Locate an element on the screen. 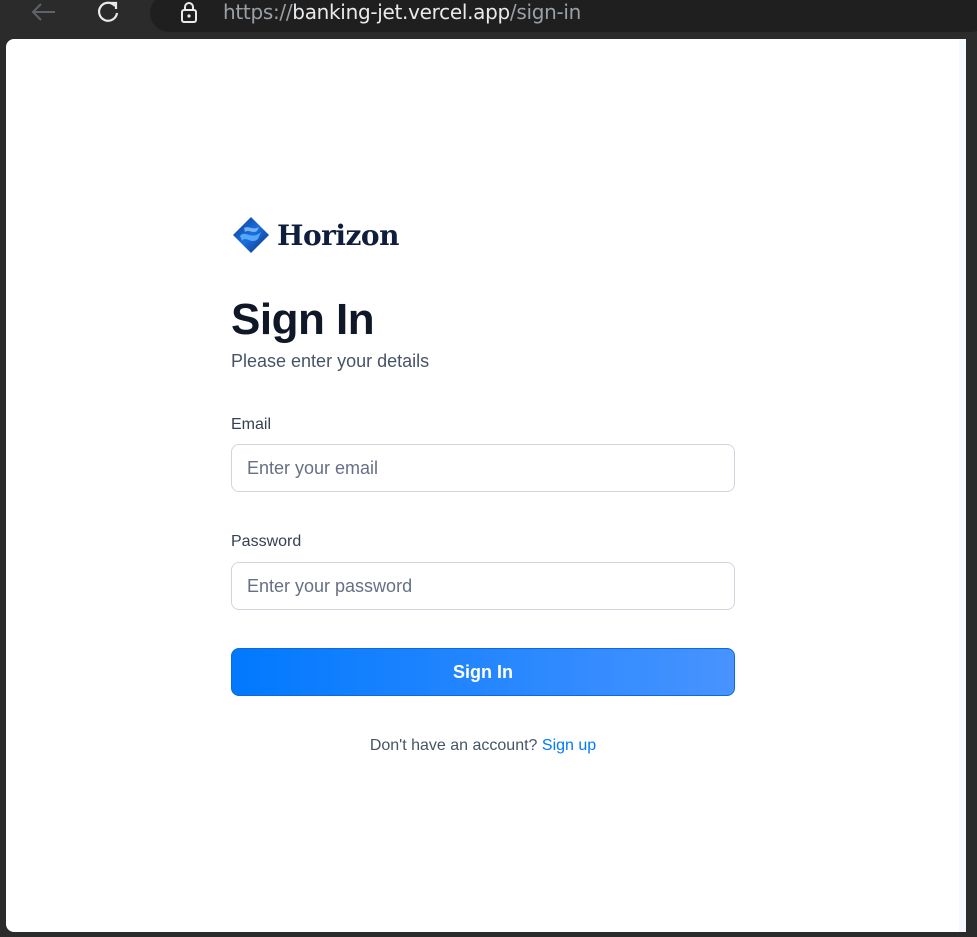 This screenshot has height=937, width=977. brand-logo: Horizon is located at coordinates (315, 235).